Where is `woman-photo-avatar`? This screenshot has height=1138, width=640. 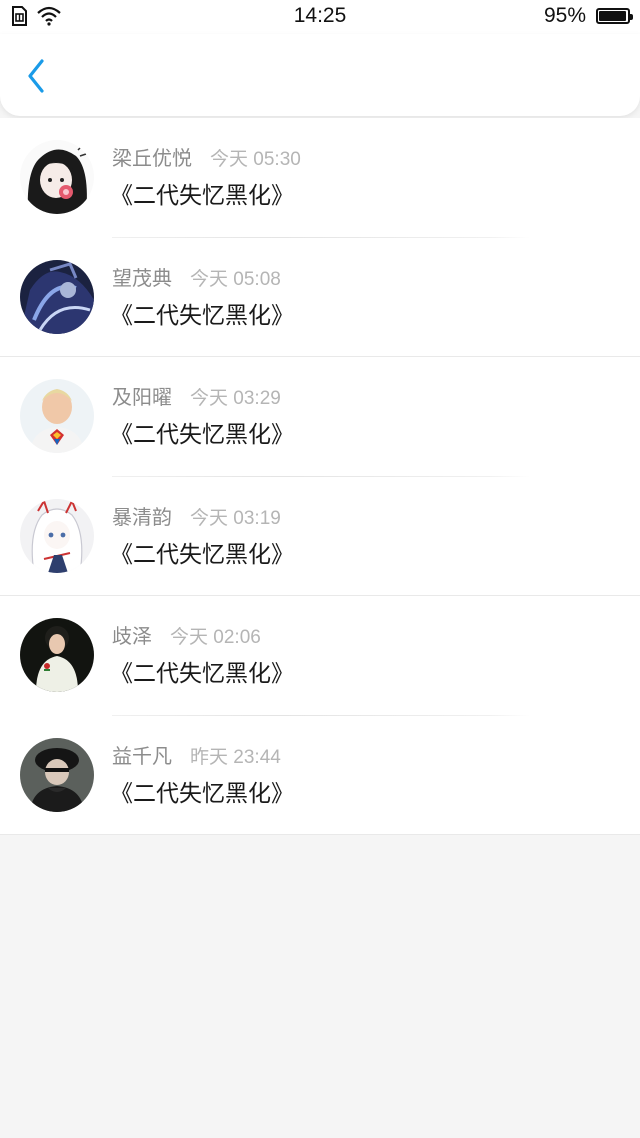 woman-photo-avatar is located at coordinates (57, 655).